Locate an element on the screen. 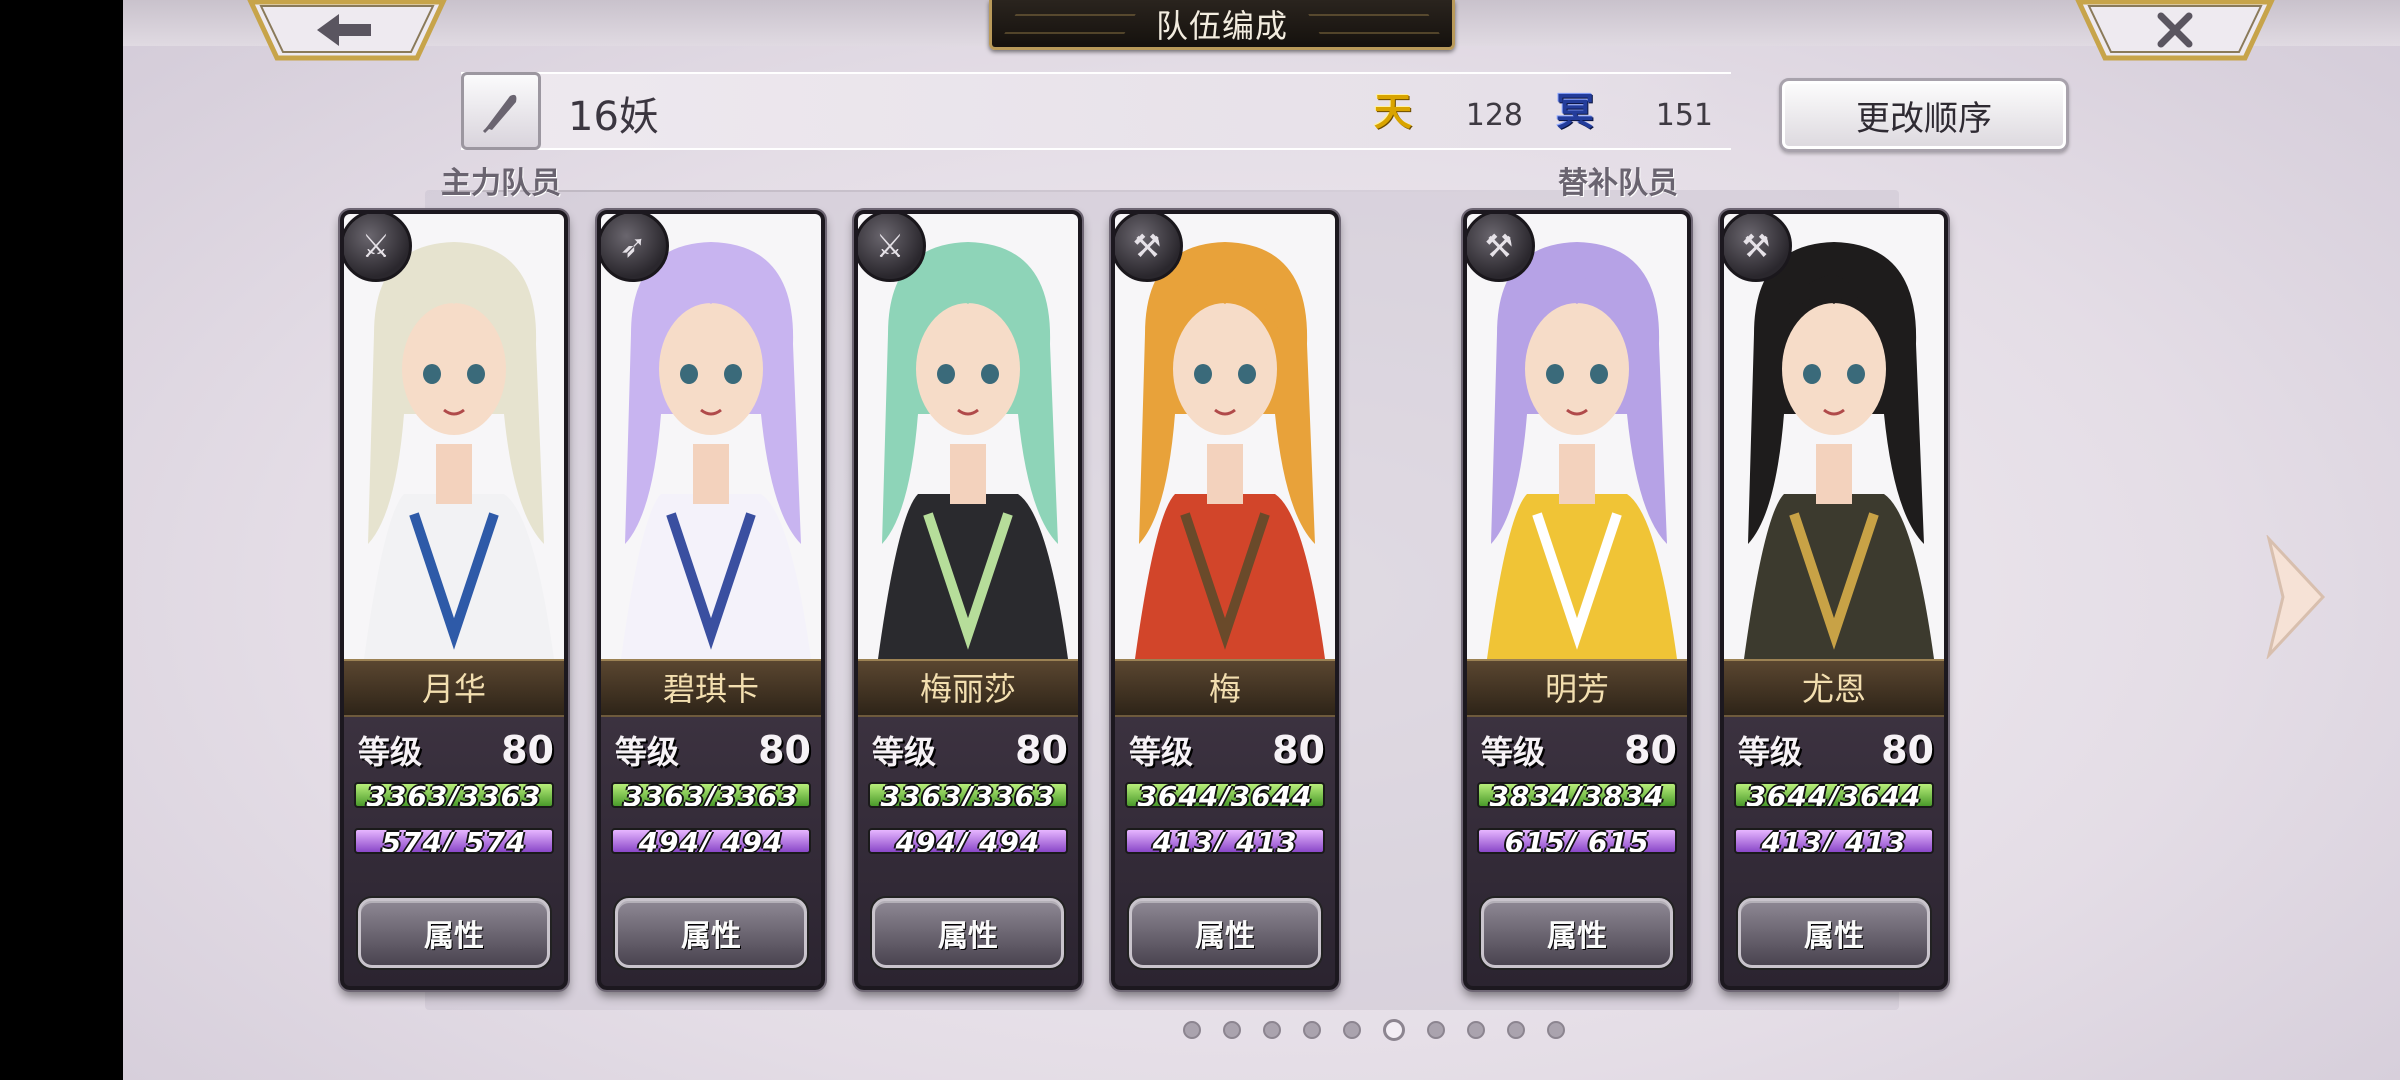 The width and height of the screenshot is (2400, 1080). title-banner: 队伍编成 is located at coordinates (1222, 25).